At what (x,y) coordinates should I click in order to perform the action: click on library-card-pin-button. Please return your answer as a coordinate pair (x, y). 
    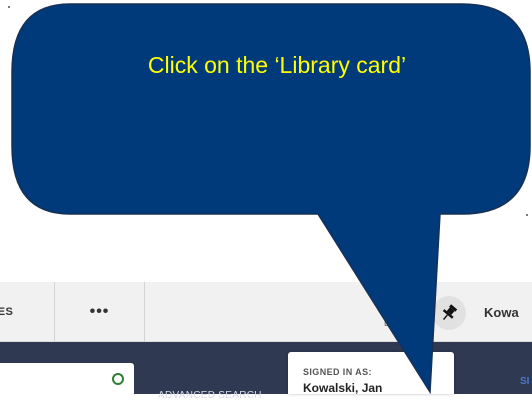
    Looking at the image, I should click on (449, 313).